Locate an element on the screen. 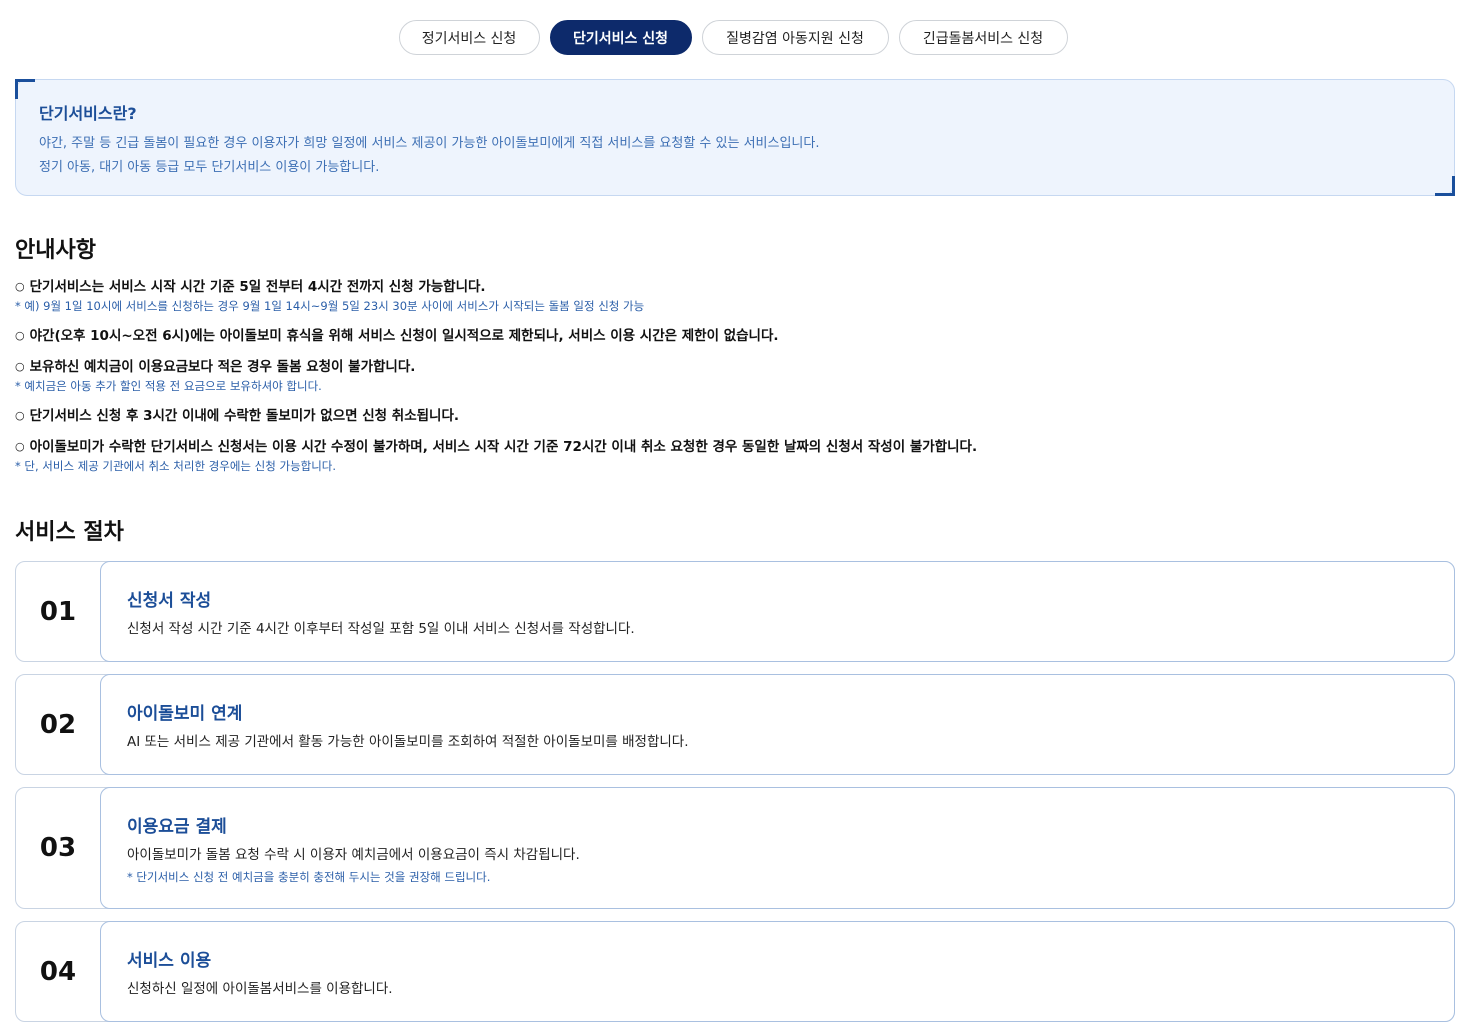 This screenshot has height=1028, width=1466. step-card: 04 서비스 이용 신청하신 일정에 아이돌봄서비스를 이용합니다. is located at coordinates (735, 971).